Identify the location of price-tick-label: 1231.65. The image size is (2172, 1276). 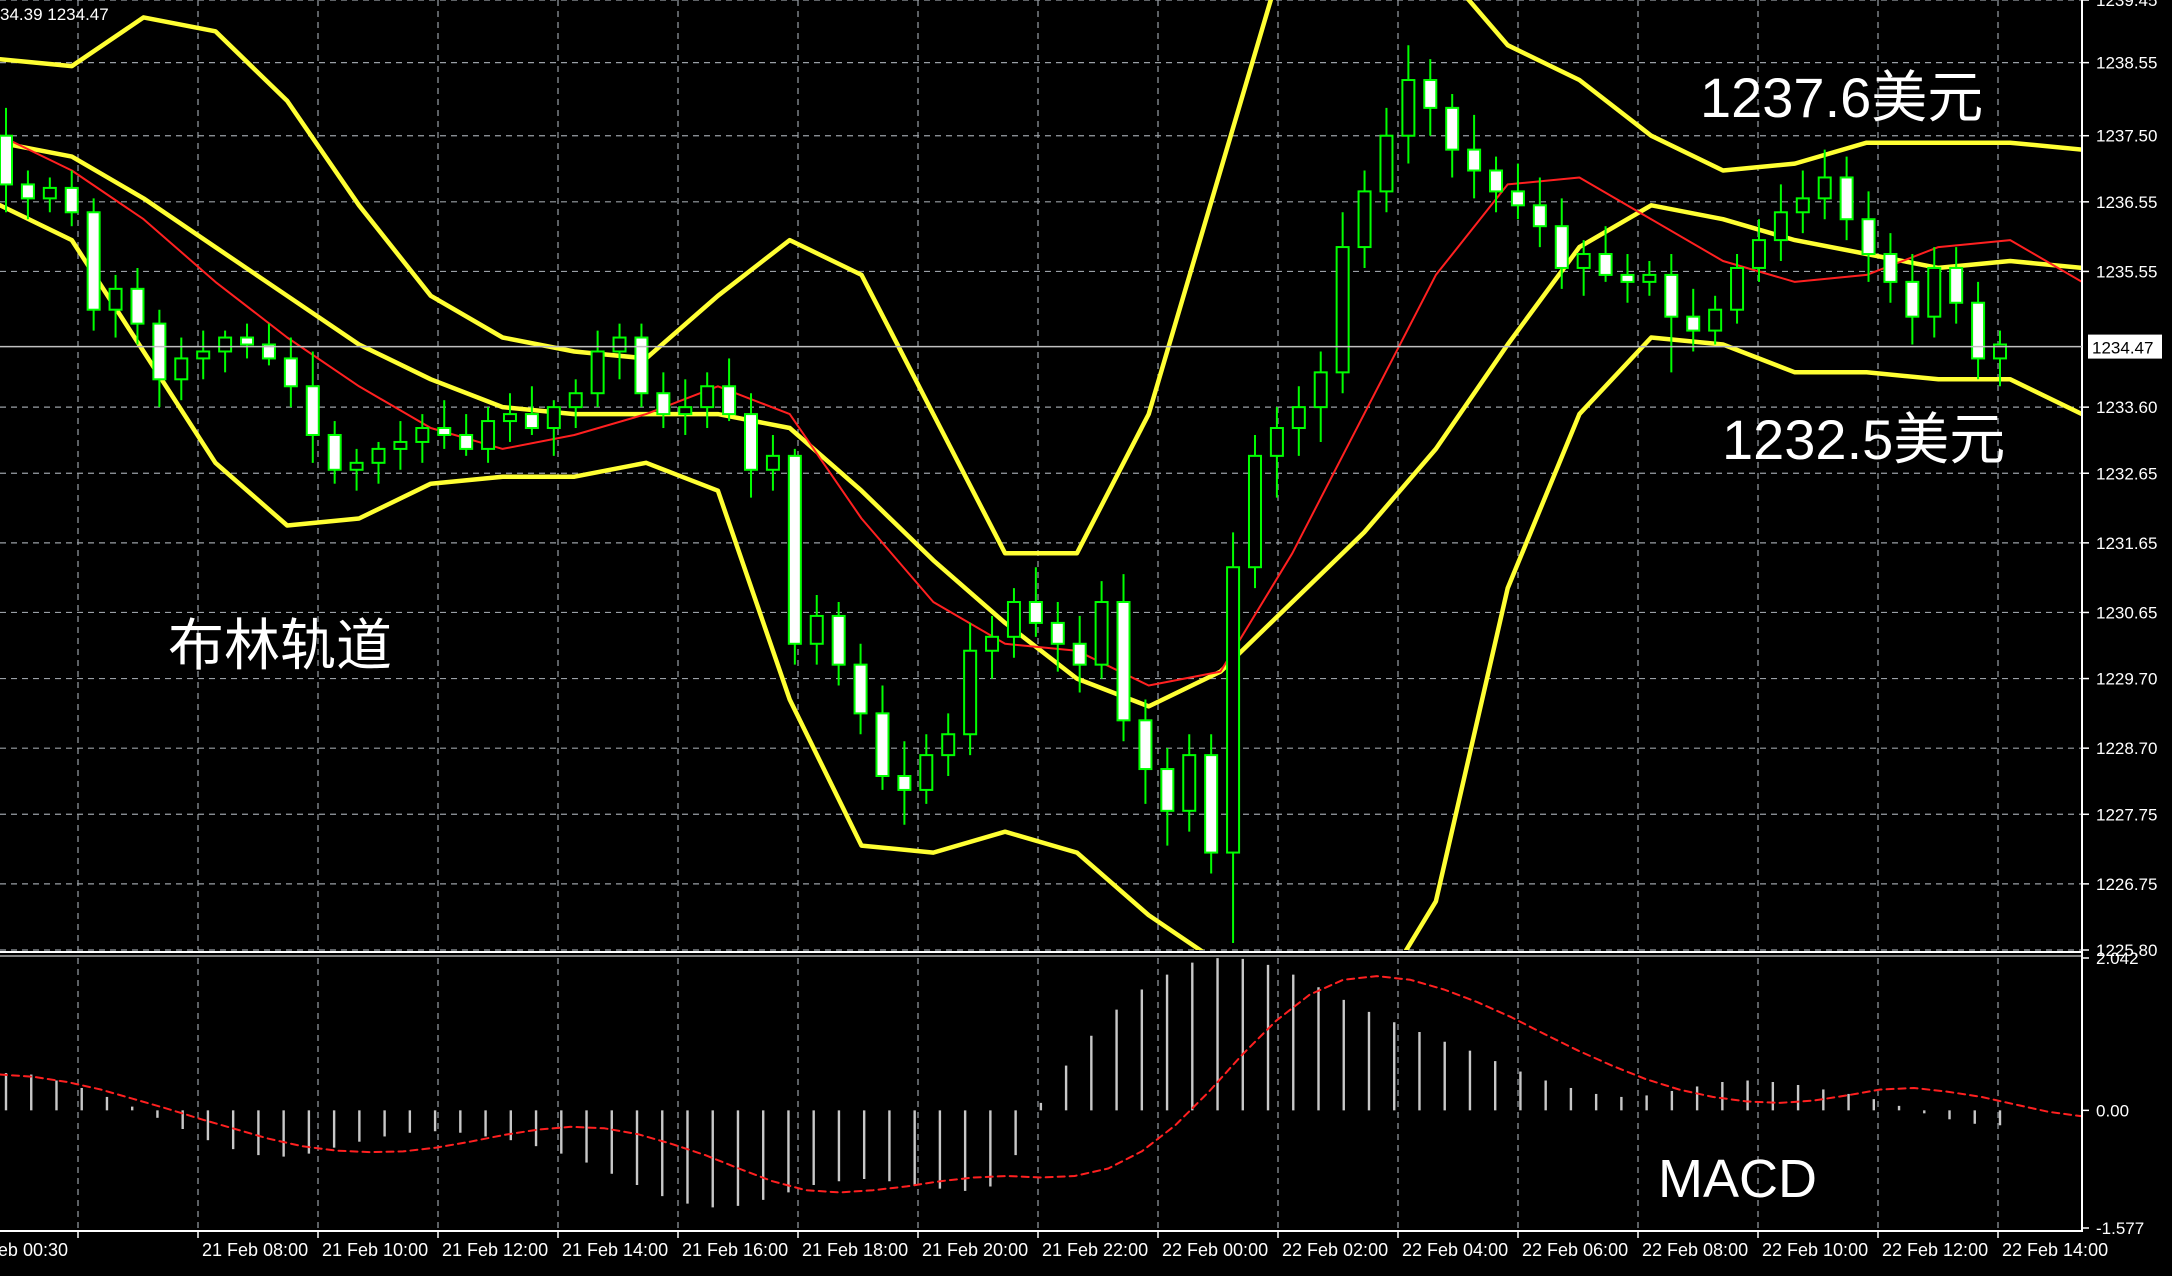
(2126, 543).